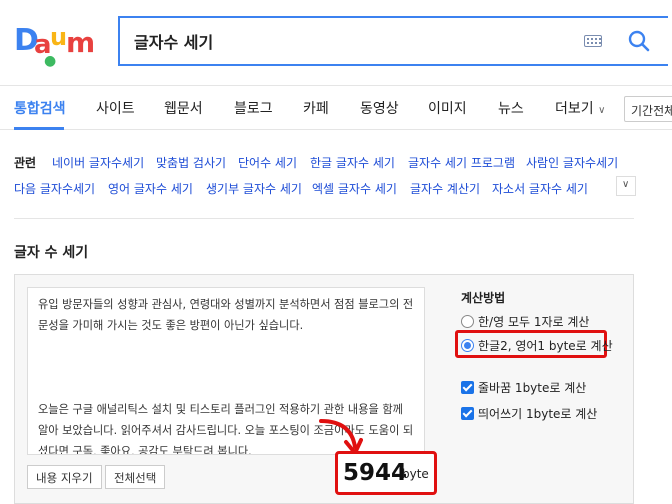 The height and width of the screenshot is (504, 672). I want to click on checkbox-label: 띄어쓰기 1byte로 계산, so click(538, 414).